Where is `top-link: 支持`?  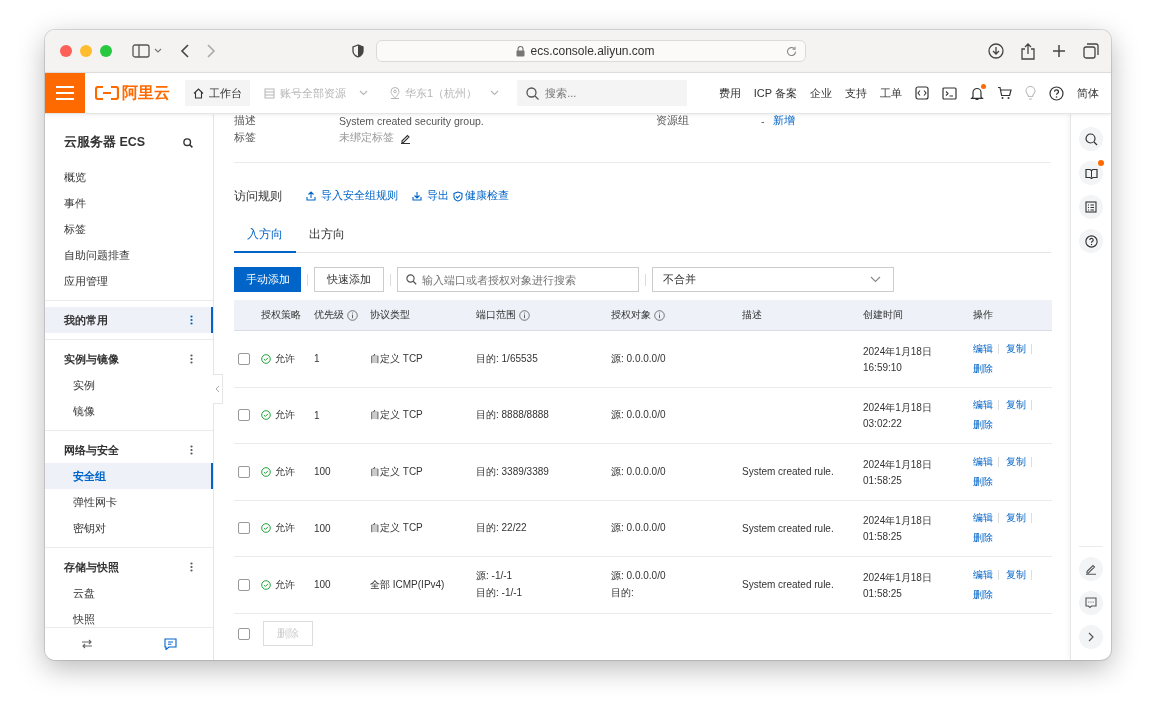 top-link: 支持 is located at coordinates (856, 93).